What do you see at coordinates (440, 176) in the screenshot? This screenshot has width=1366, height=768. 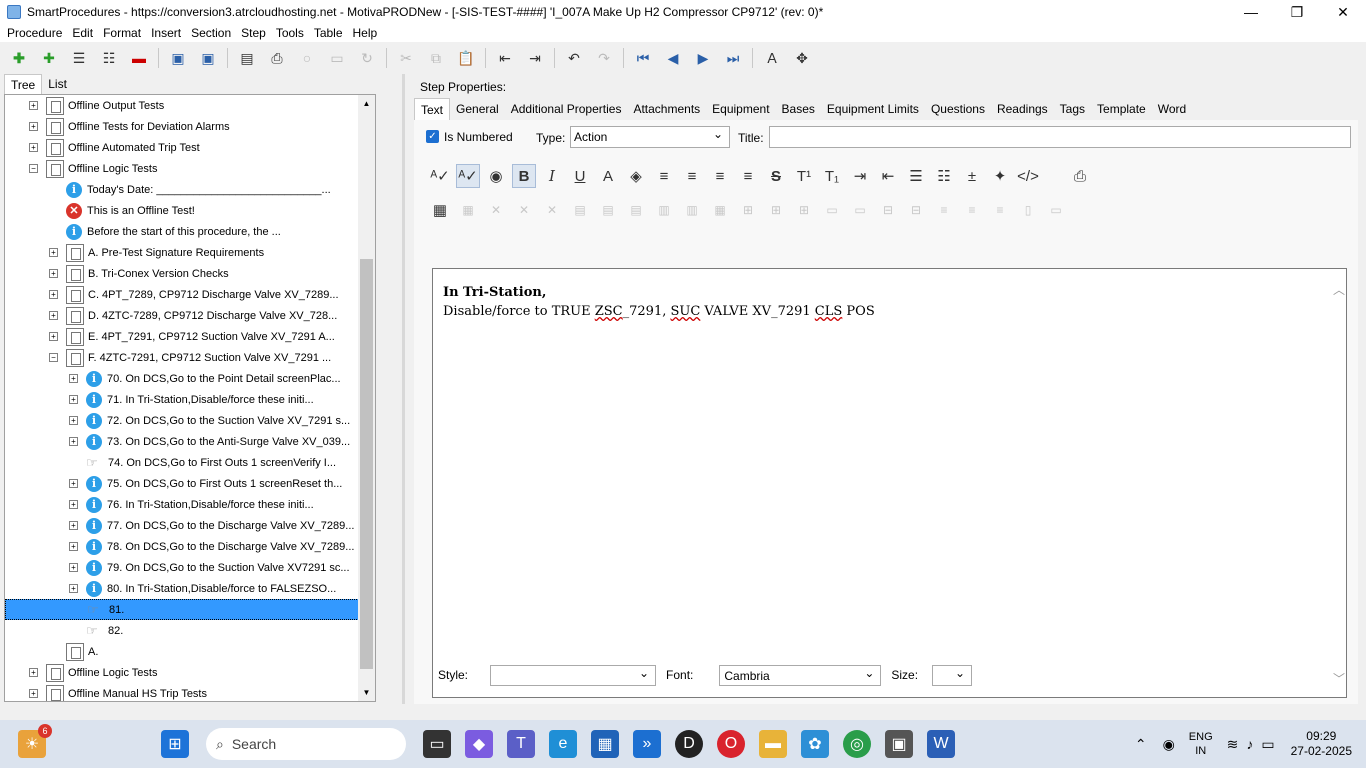 I see `spellcheck-icon: ᴬ✓` at bounding box center [440, 176].